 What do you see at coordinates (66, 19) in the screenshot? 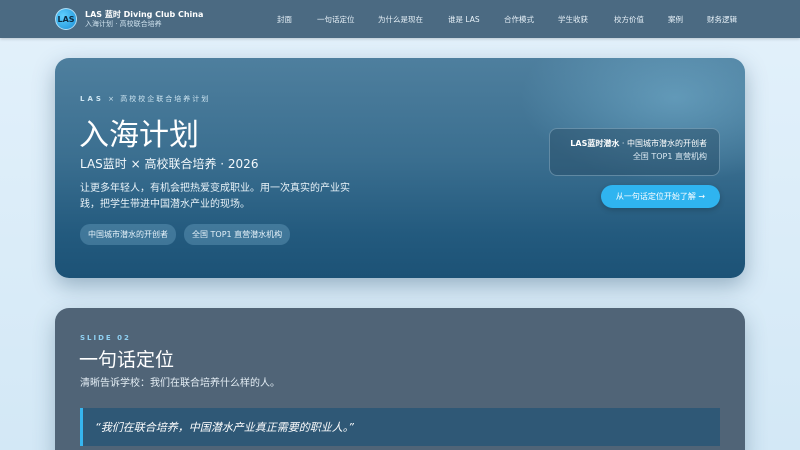
I see `brand-logo: LAS` at bounding box center [66, 19].